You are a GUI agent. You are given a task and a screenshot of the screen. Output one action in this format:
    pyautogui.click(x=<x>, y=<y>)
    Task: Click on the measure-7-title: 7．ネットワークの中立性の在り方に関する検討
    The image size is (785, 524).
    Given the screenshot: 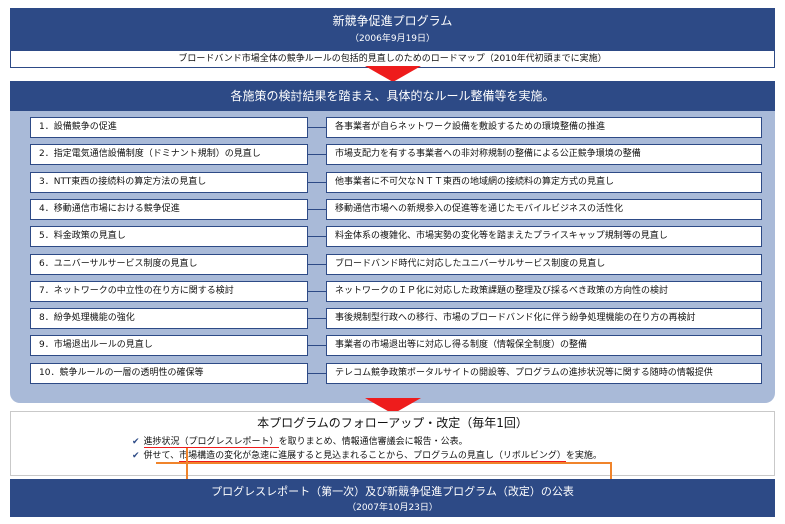 What is the action you would take?
    pyautogui.click(x=169, y=291)
    